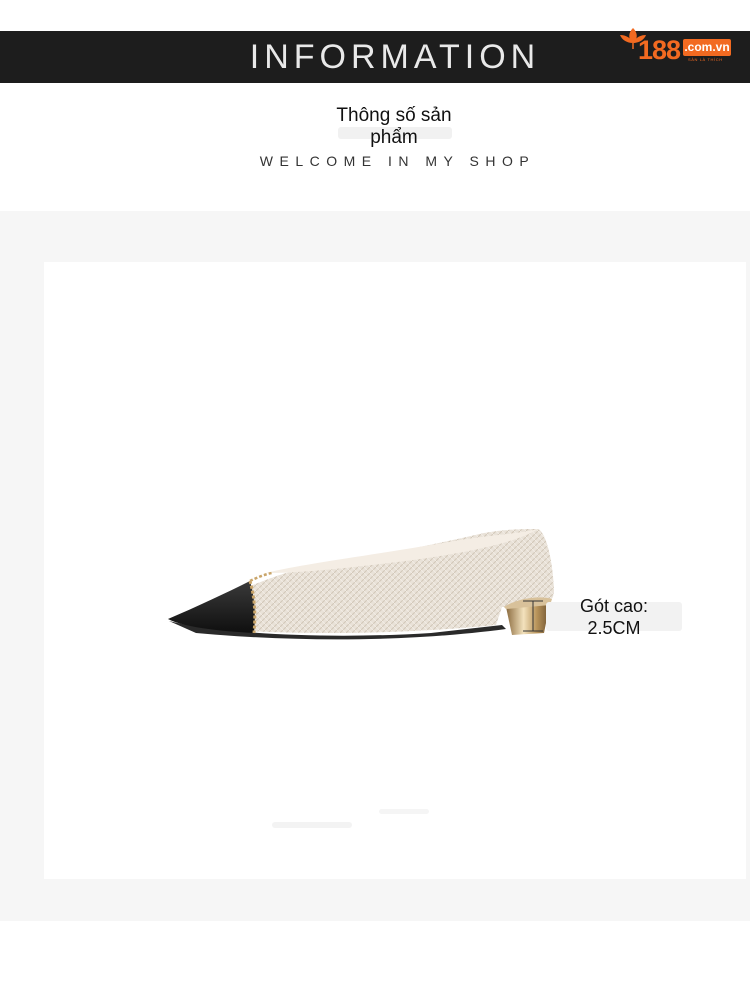 The height and width of the screenshot is (998, 750). I want to click on logo-tagline: SẢN LÀ THÍCH, so click(705, 59).